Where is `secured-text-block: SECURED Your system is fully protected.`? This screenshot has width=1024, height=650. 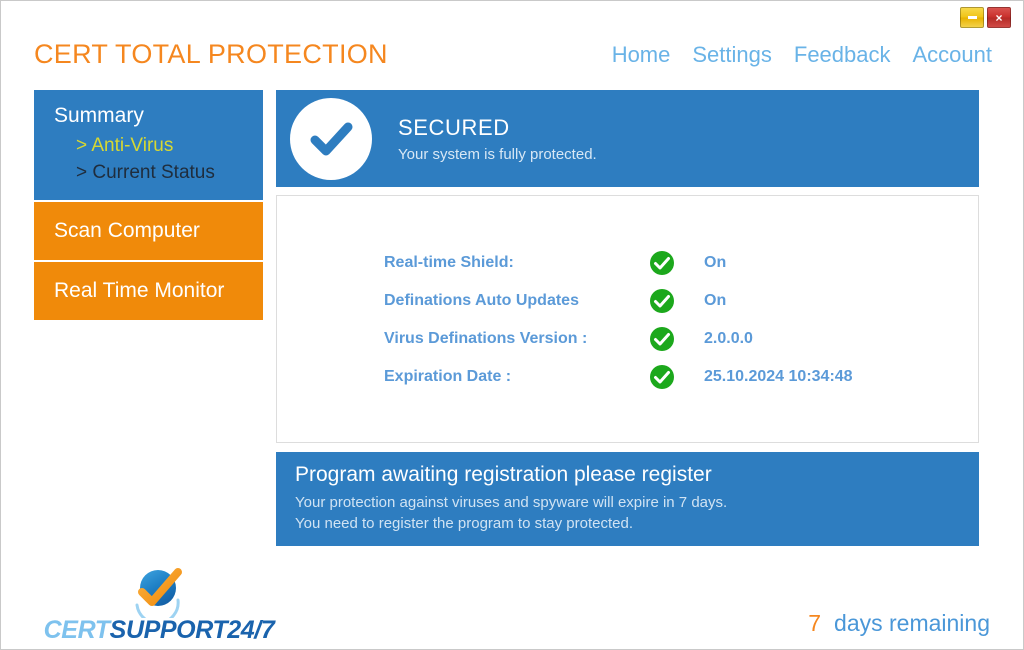 secured-text-block: SECURED Your system is fully protected. is located at coordinates (497, 139).